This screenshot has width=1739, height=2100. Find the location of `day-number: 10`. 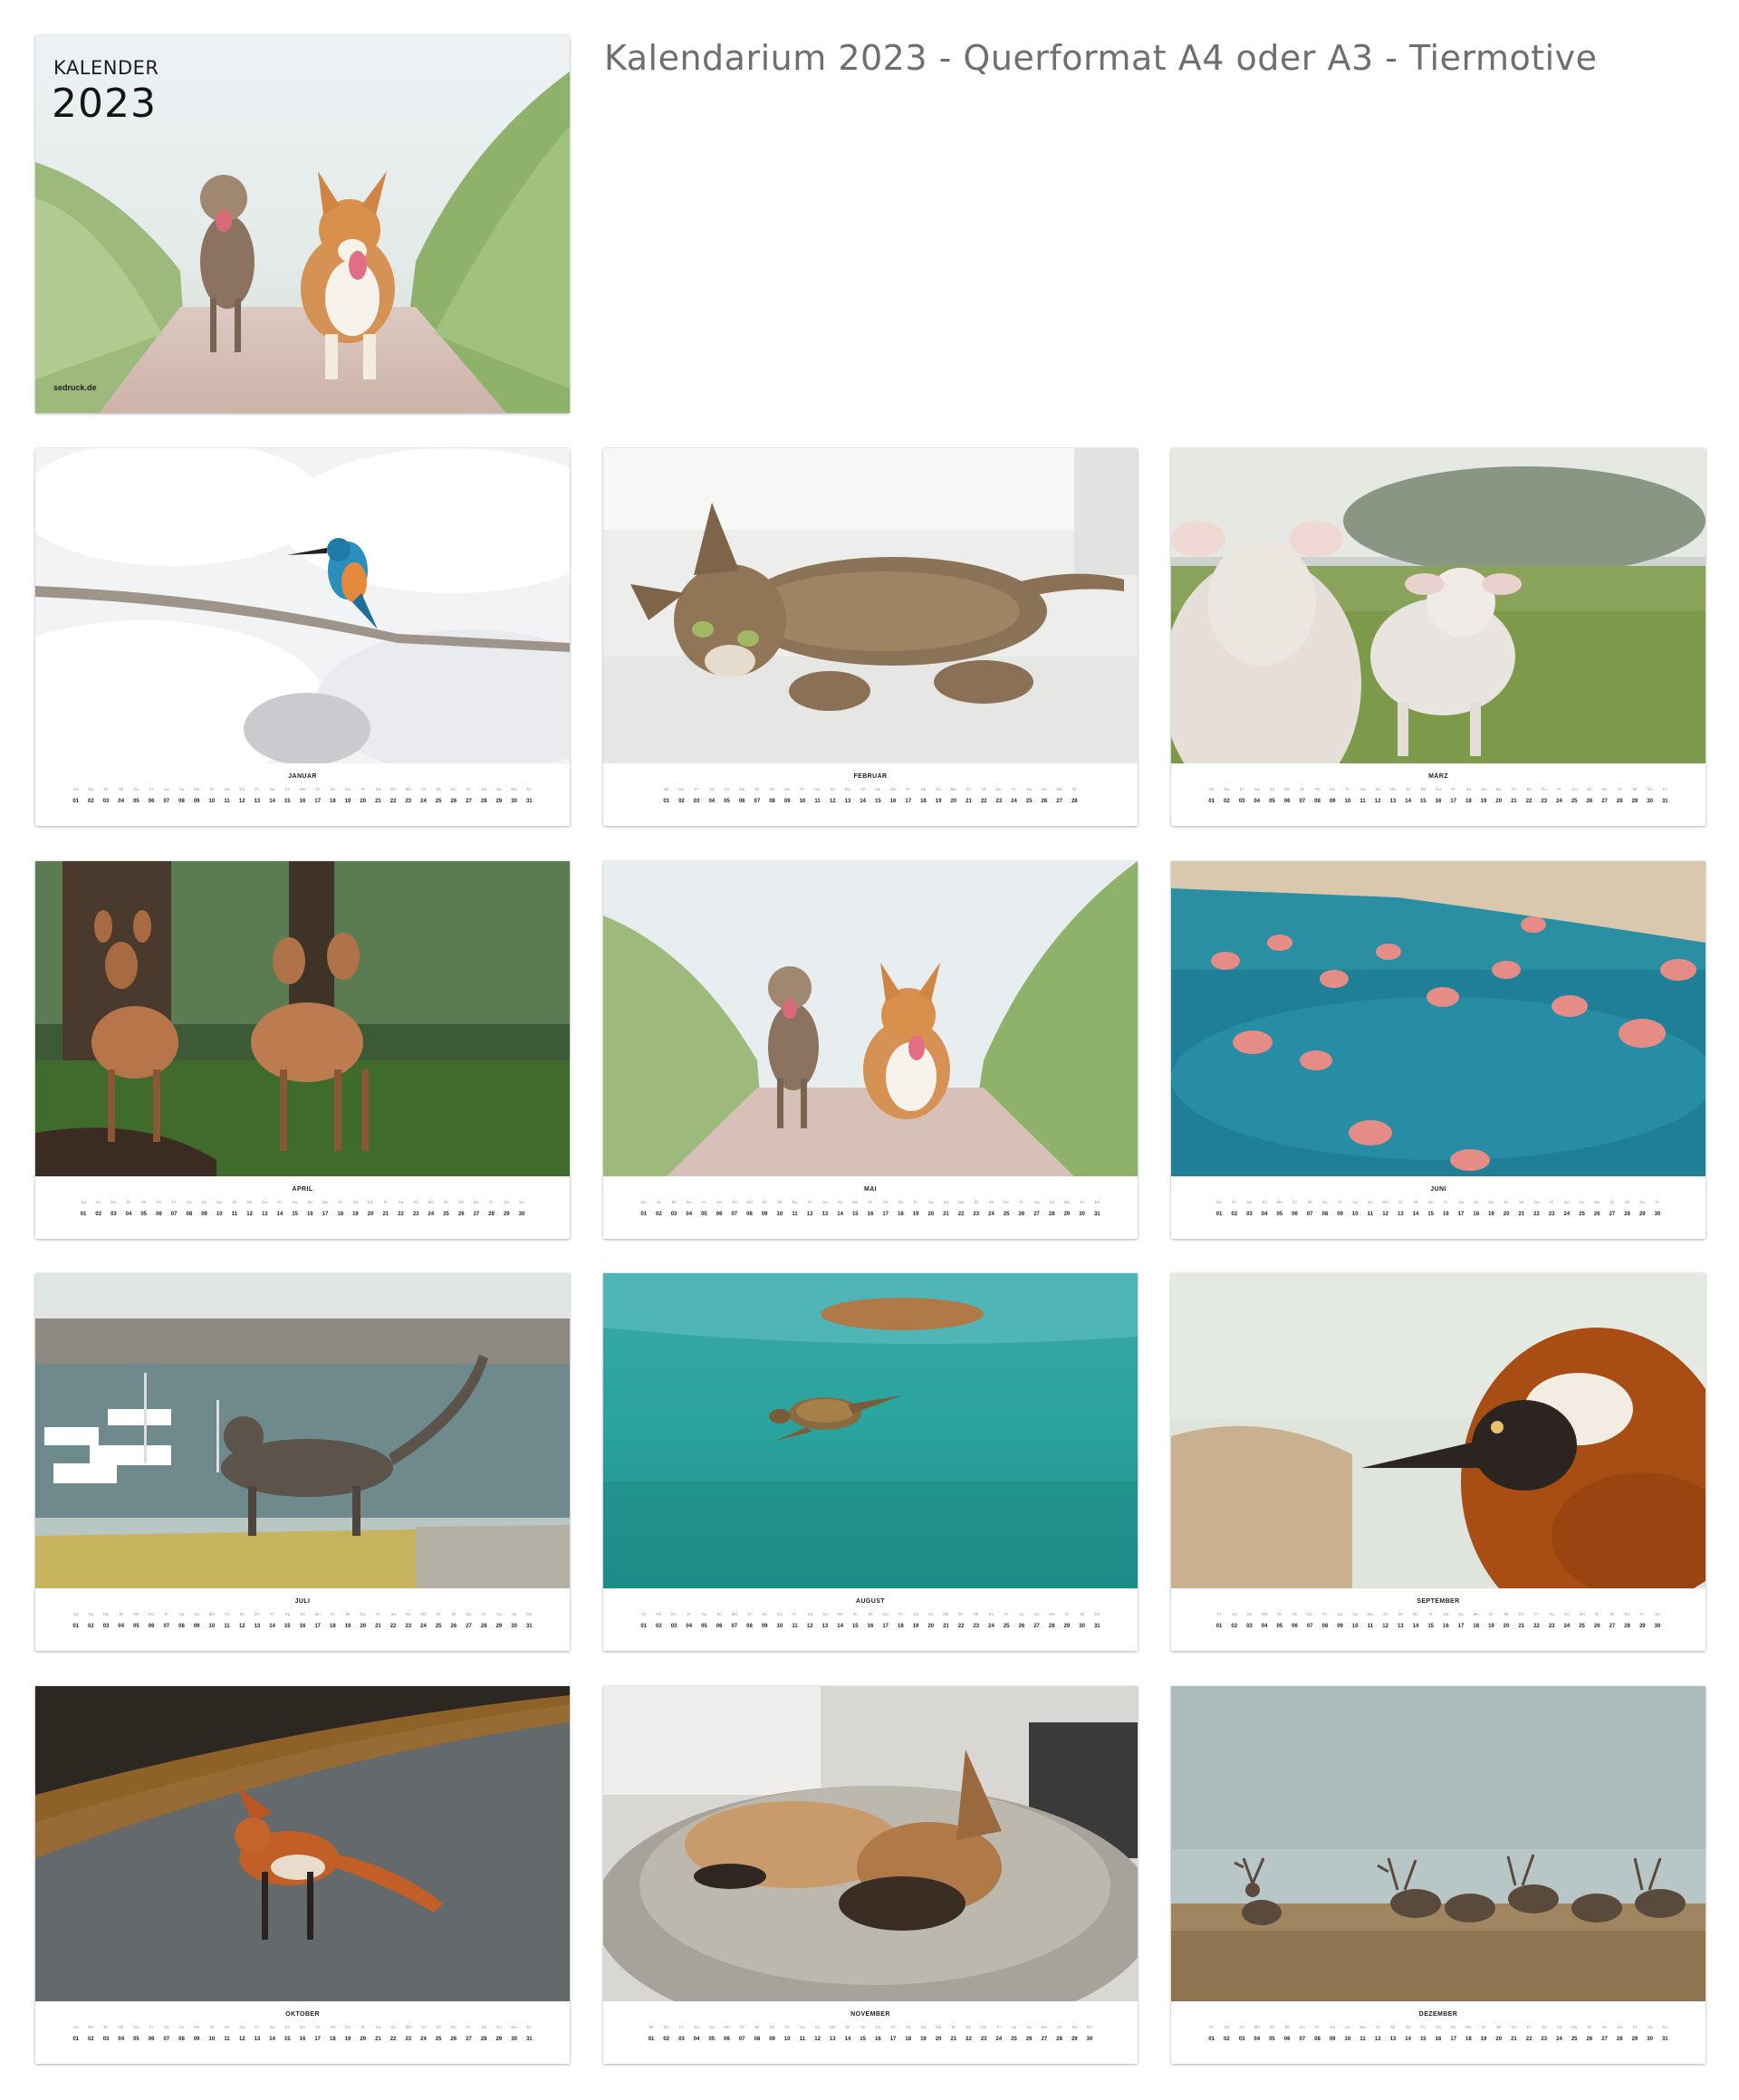

day-number: 10 is located at coordinates (802, 801).